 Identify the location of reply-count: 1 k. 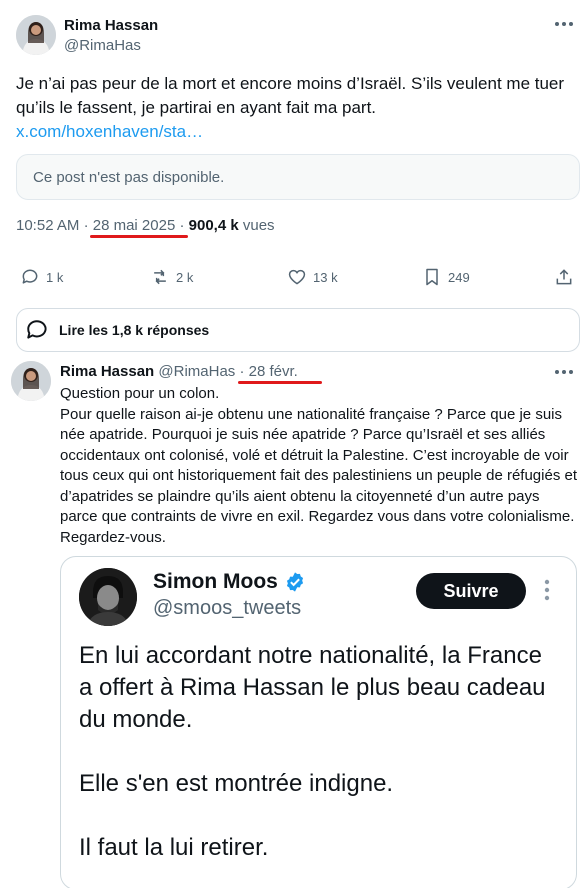
(55, 277).